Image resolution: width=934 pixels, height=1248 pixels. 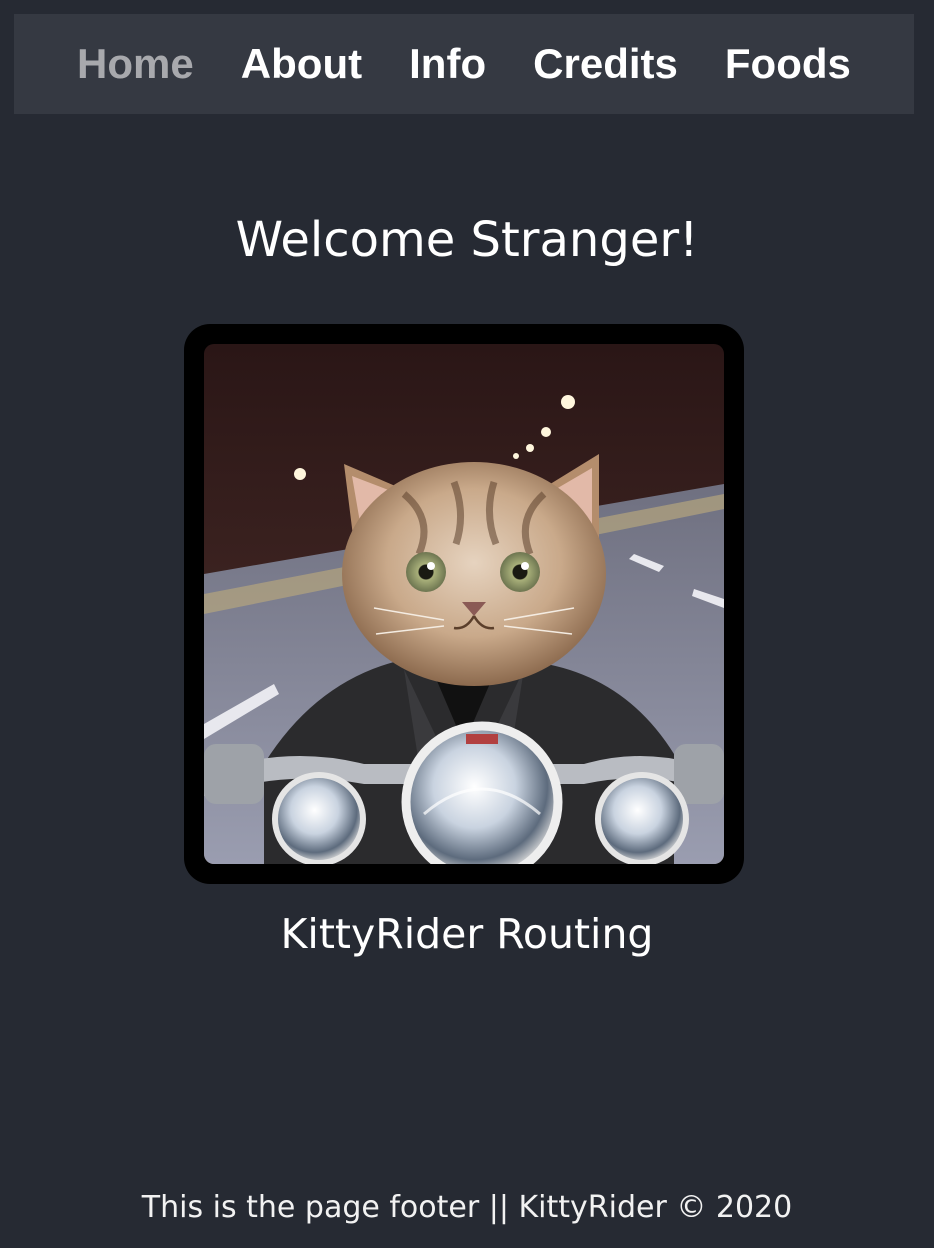 I want to click on nav-link-about: About, so click(x=301, y=64).